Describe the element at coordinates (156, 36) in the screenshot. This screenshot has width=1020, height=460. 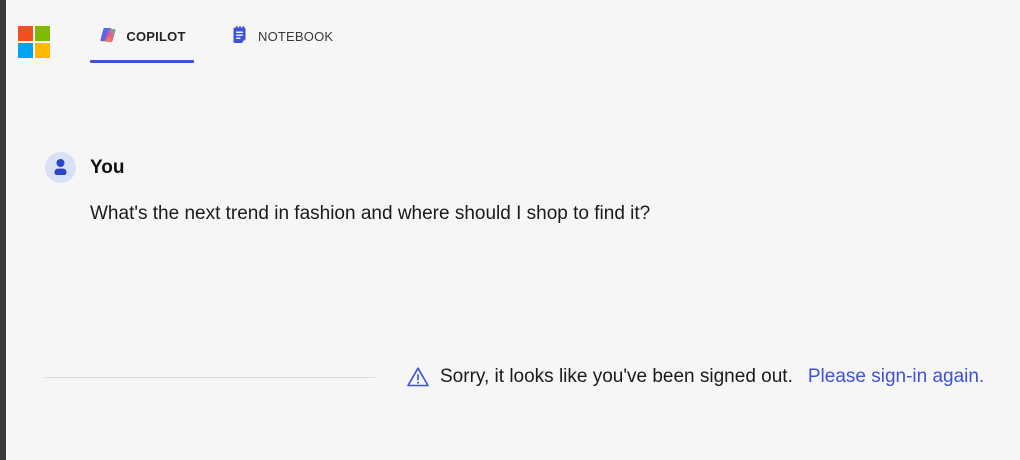
I see `tab-copilot-label: COPILOT` at that location.